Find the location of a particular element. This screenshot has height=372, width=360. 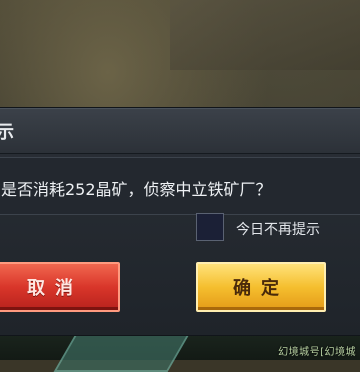

dont-remind-checkbox is located at coordinates (210, 227).